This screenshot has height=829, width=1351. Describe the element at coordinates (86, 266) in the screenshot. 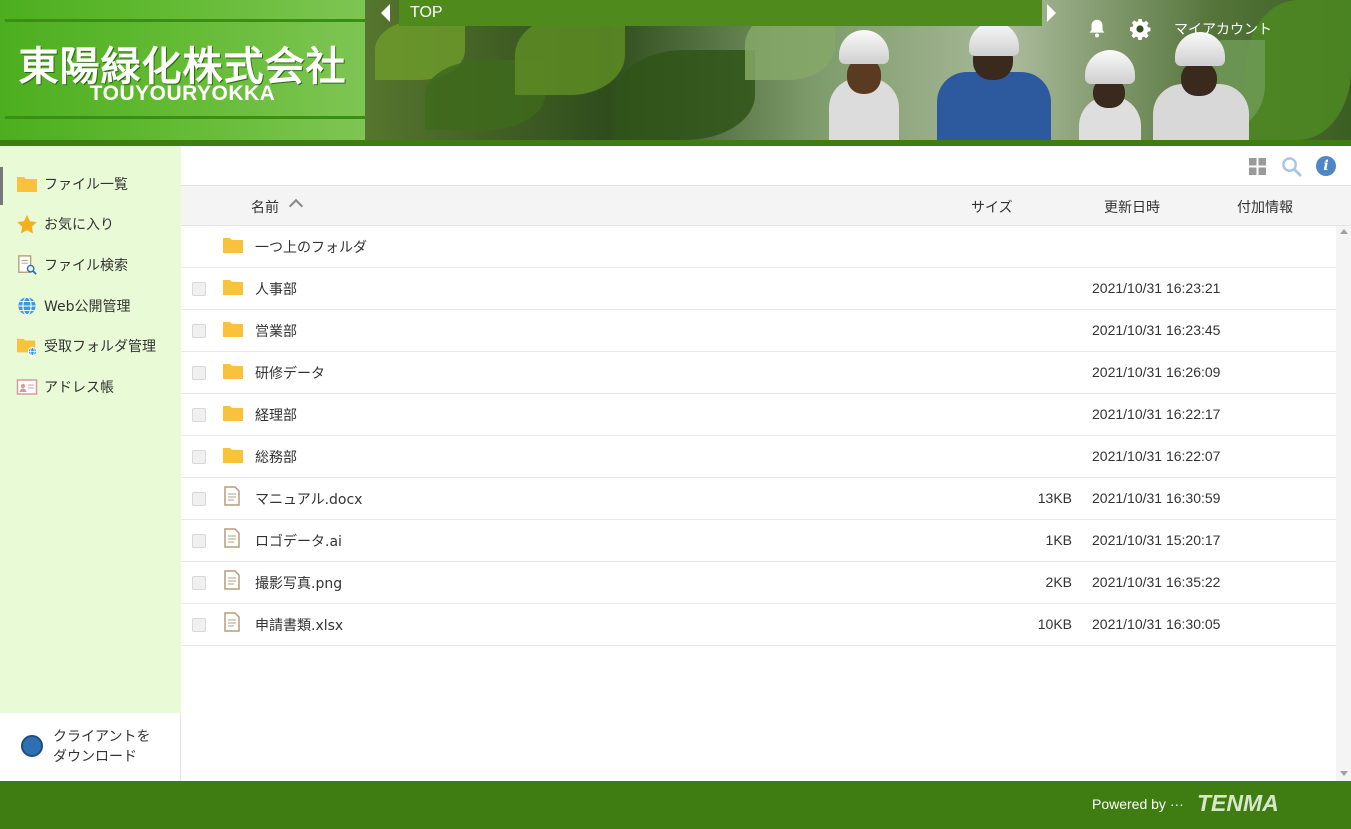

I see `sidebar-item-label: ファイル検索` at that location.